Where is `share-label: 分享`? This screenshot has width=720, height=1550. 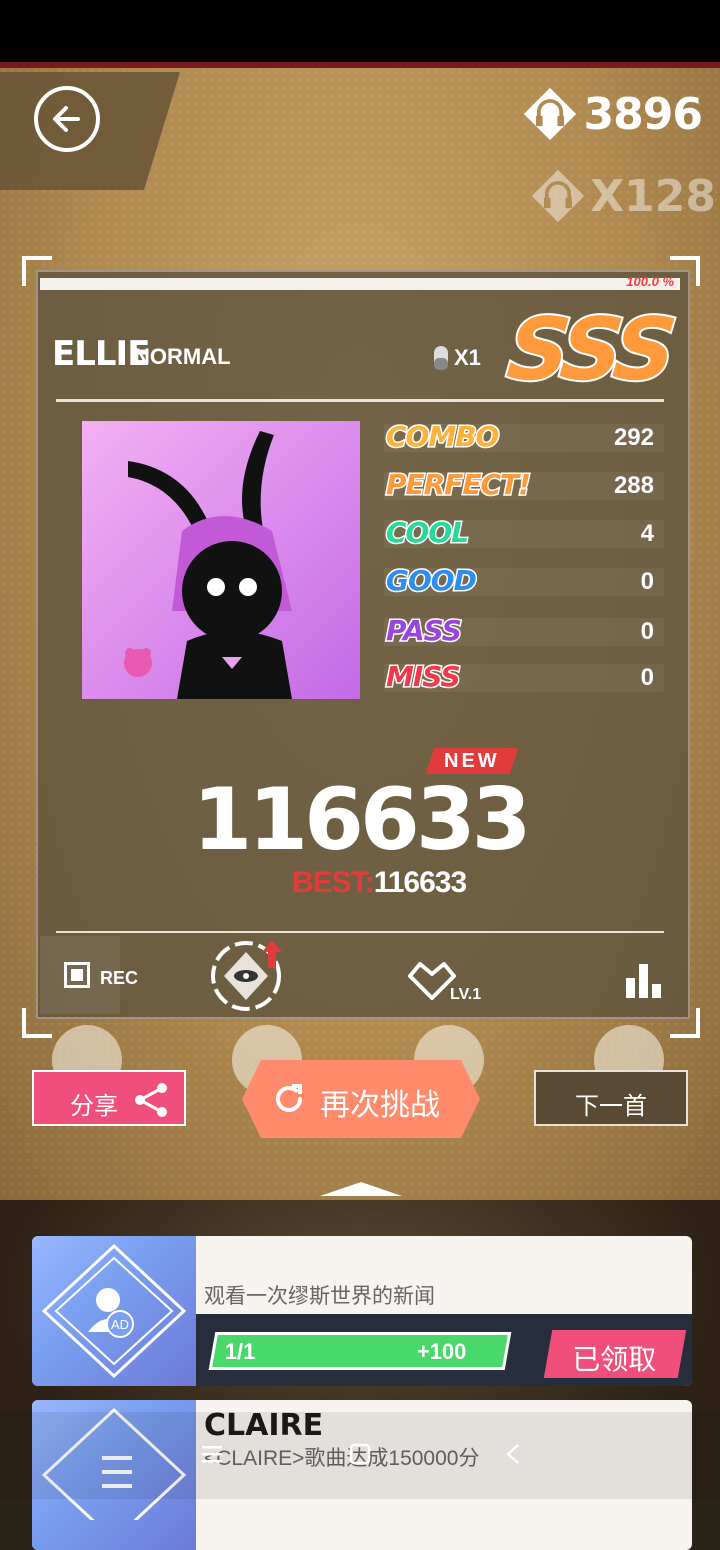
share-label: 分享 is located at coordinates (94, 1106).